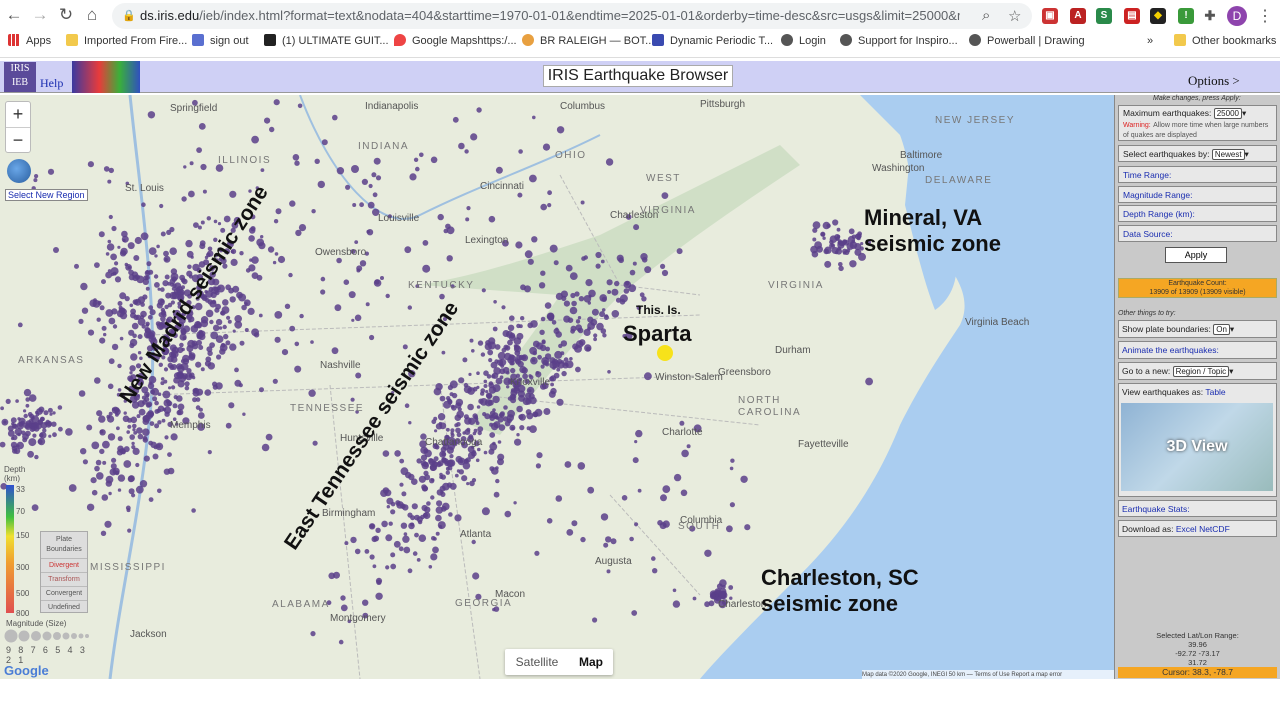  What do you see at coordinates (1050, 16) in the screenshot?
I see `extension-icon: ▣` at bounding box center [1050, 16].